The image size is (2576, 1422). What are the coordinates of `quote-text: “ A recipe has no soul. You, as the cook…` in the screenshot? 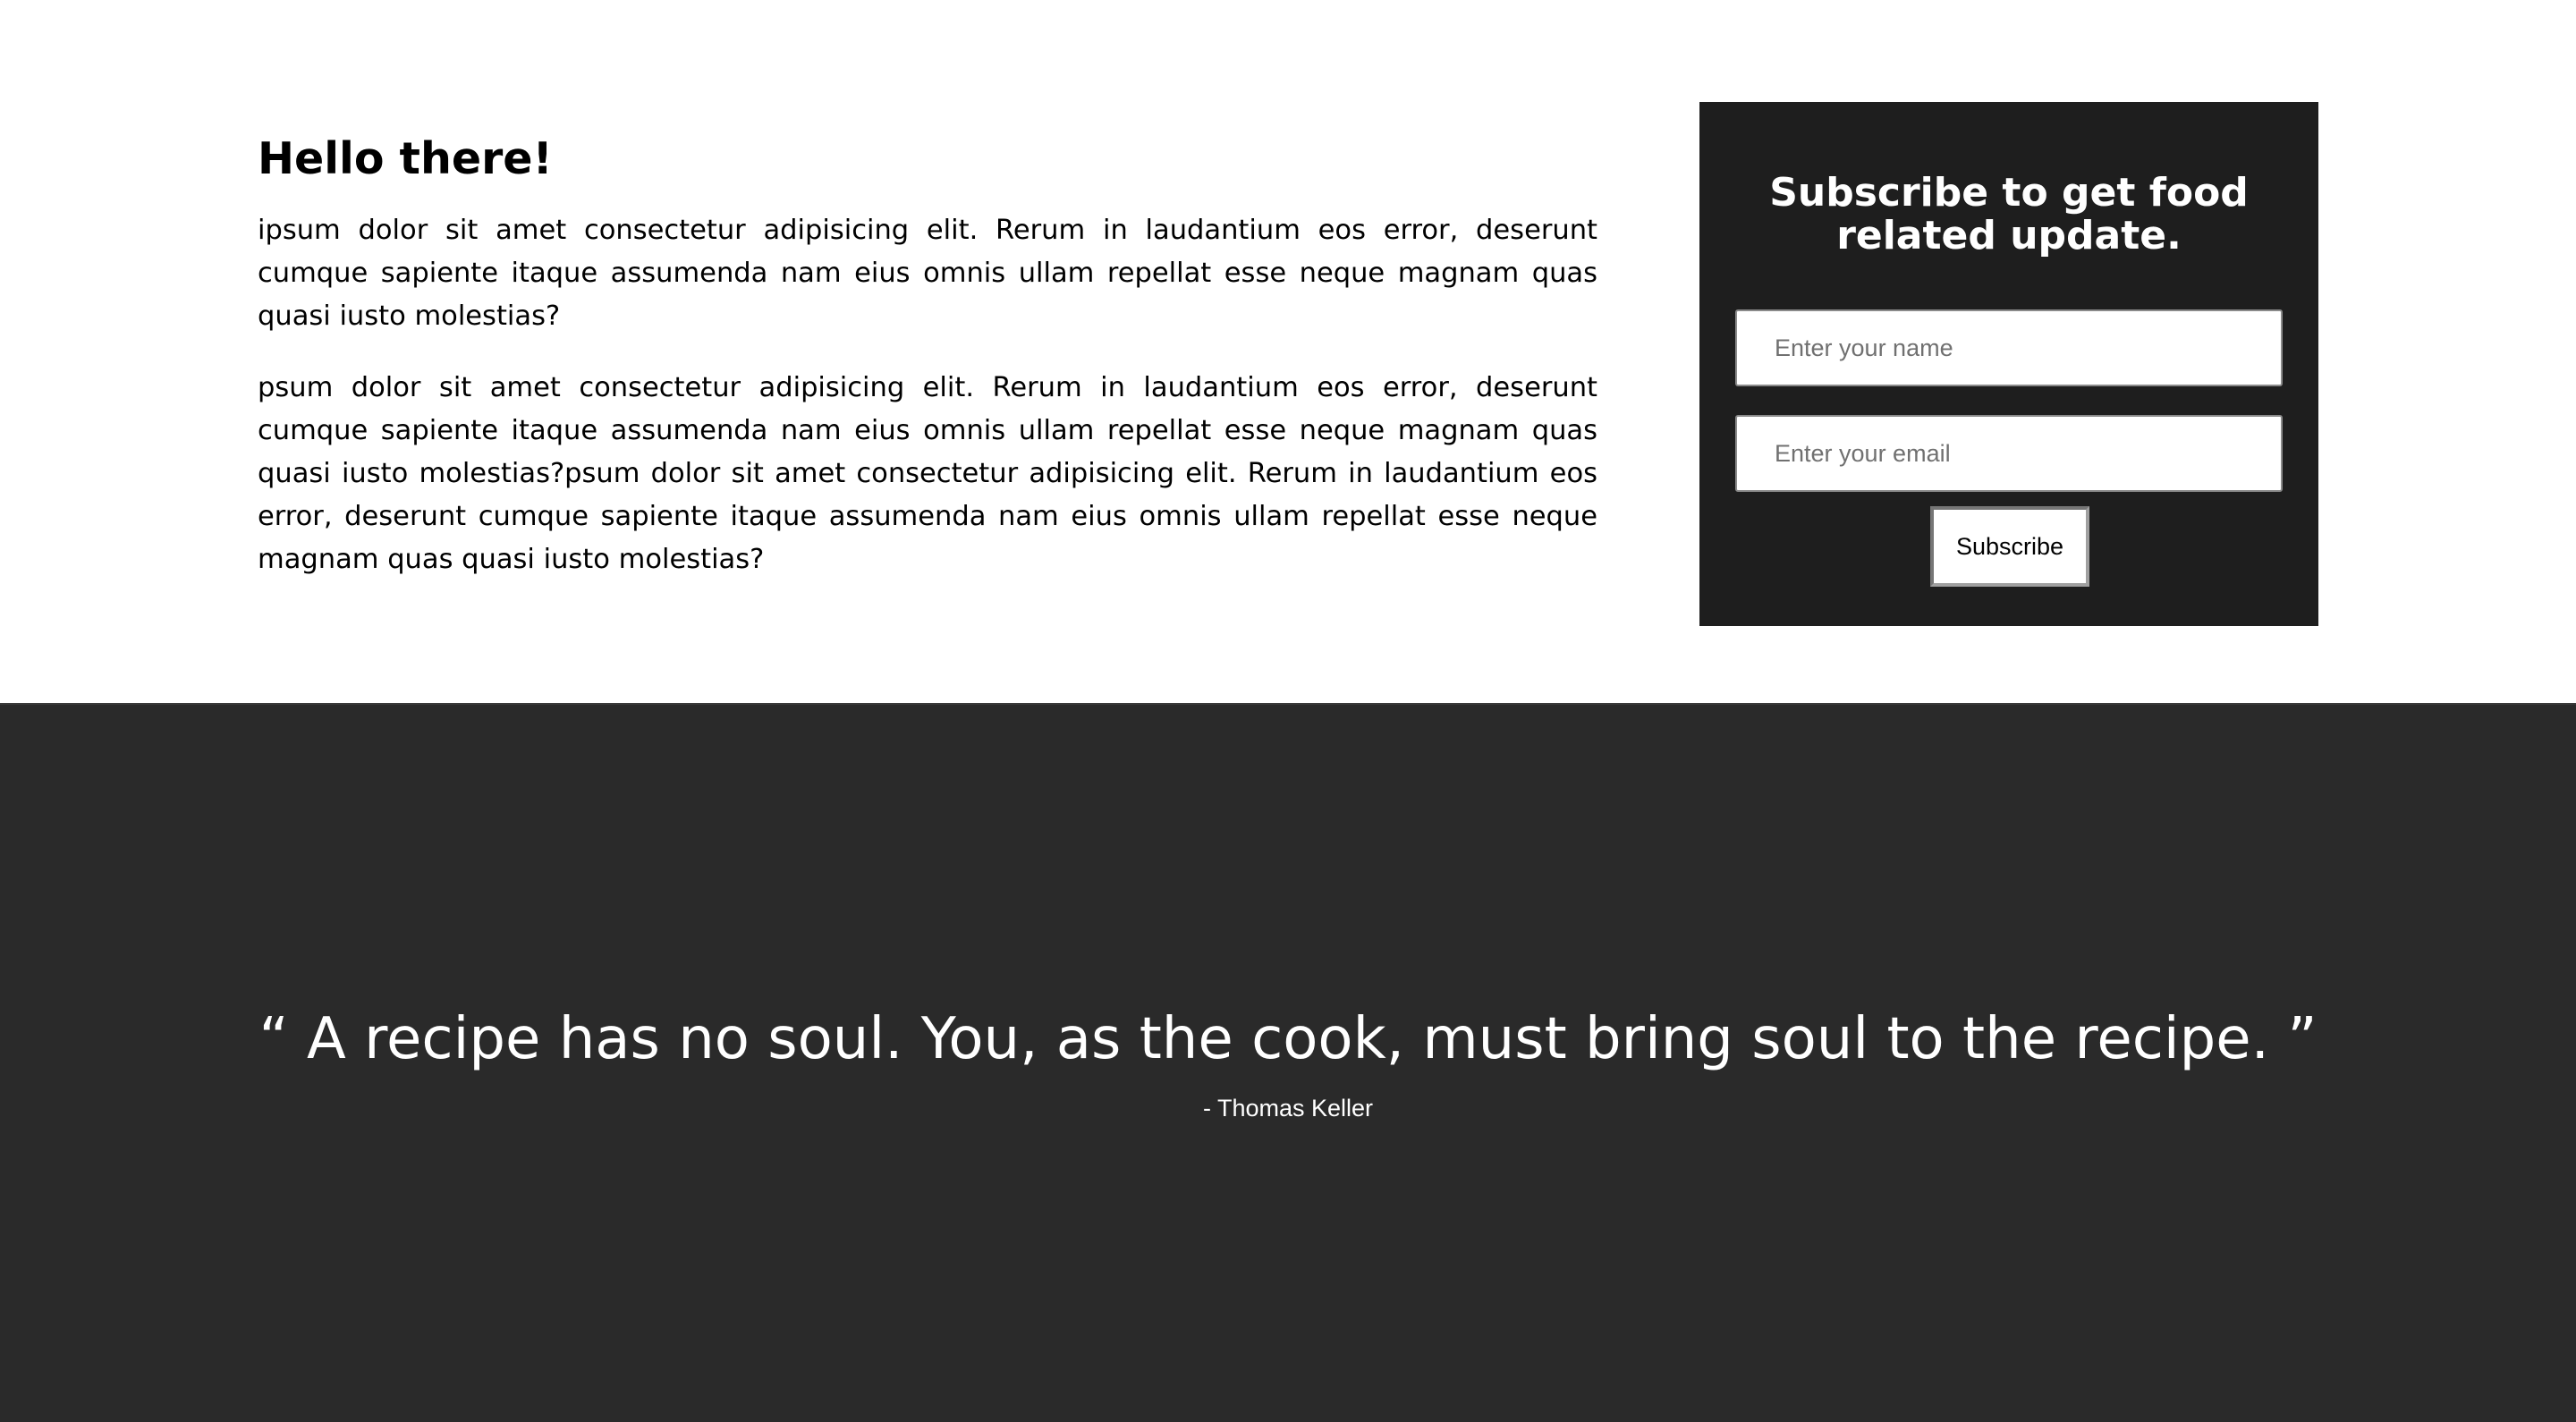 It's located at (1288, 1039).